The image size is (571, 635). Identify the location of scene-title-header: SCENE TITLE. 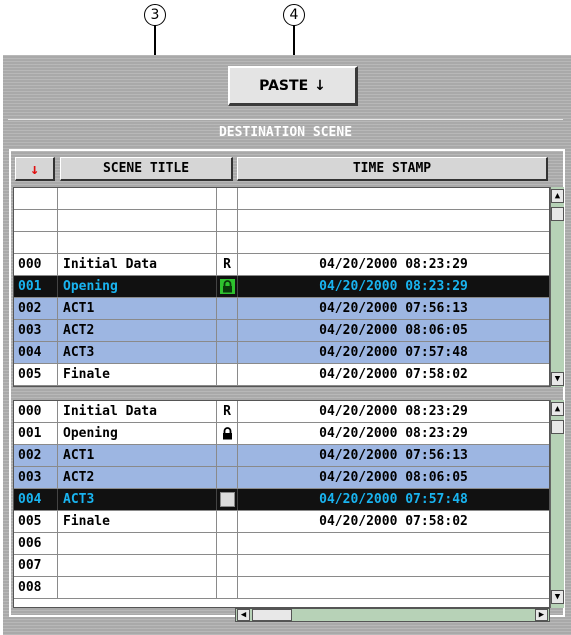
(146, 169).